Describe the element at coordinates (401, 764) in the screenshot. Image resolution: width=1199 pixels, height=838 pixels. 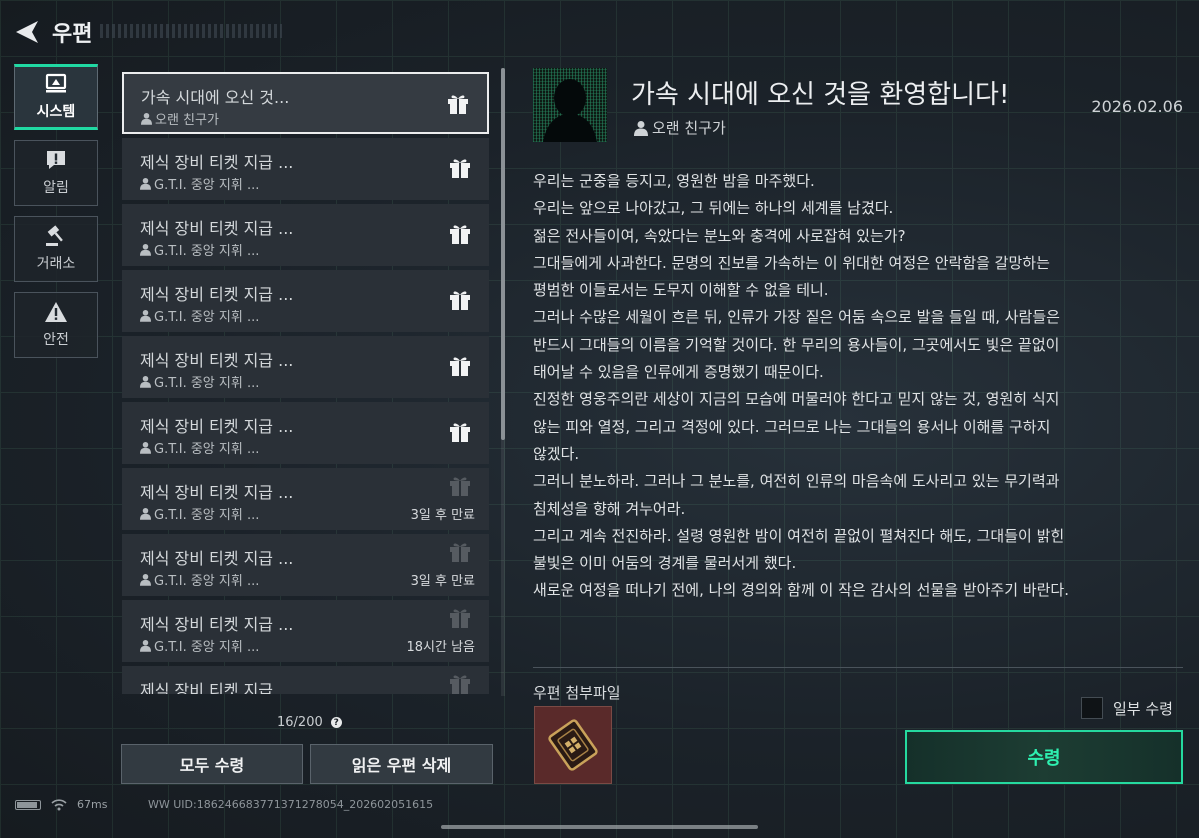
I see `delete-read-button: 읽은 우편 삭제` at that location.